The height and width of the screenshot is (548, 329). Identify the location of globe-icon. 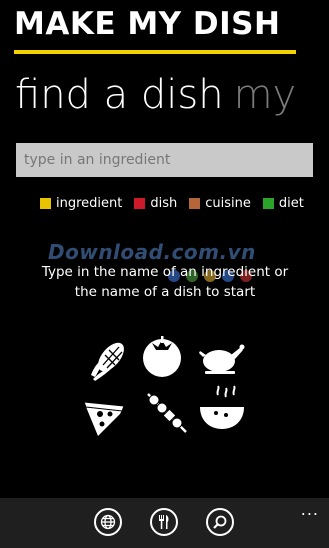
(108, 522).